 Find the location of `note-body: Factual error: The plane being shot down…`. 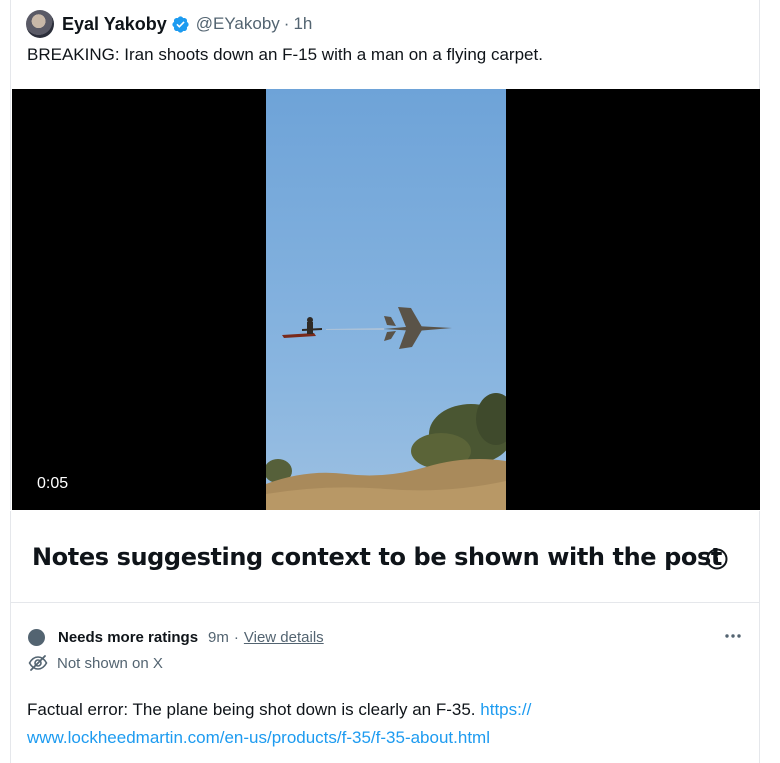

note-body: Factual error: The plane being shot down… is located at coordinates (254, 709).